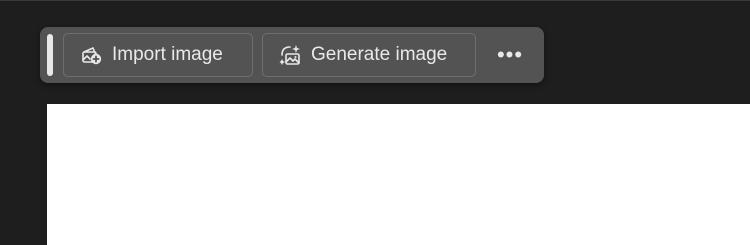 This screenshot has width=750, height=245. I want to click on more-options-icon: •••, so click(510, 54).